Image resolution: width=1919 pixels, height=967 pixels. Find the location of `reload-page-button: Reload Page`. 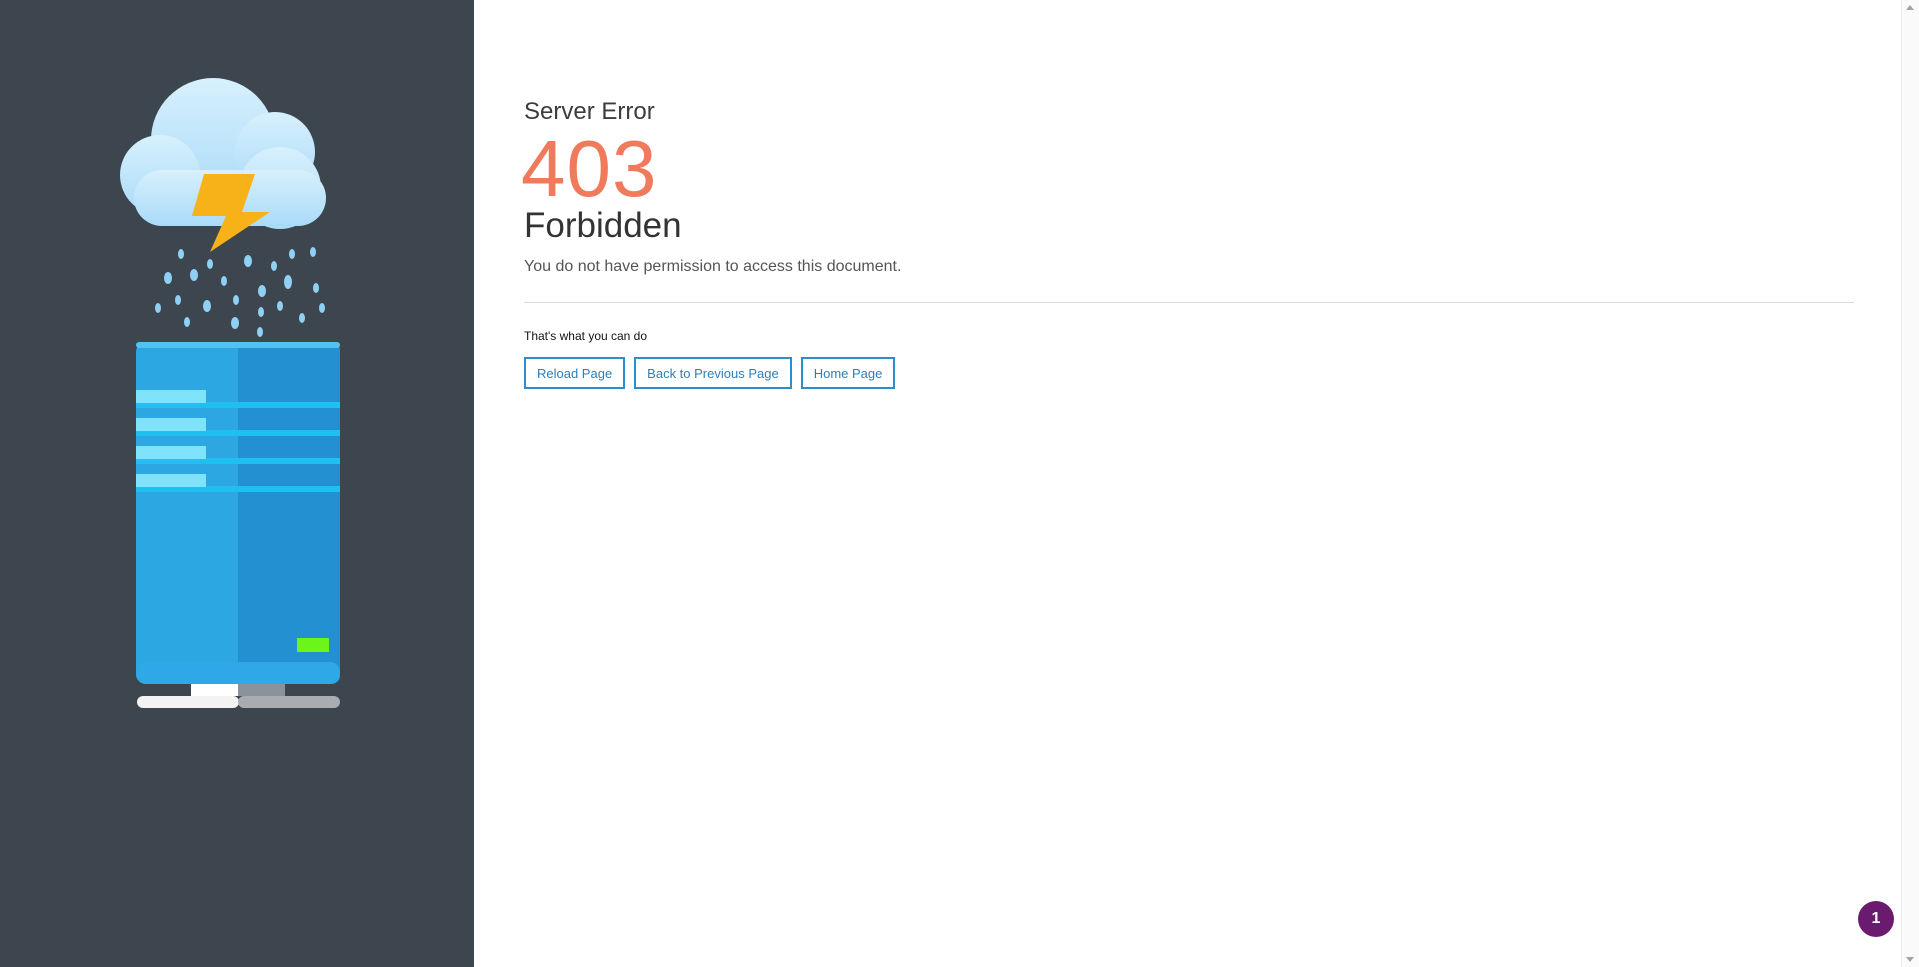

reload-page-button: Reload Page is located at coordinates (575, 373).